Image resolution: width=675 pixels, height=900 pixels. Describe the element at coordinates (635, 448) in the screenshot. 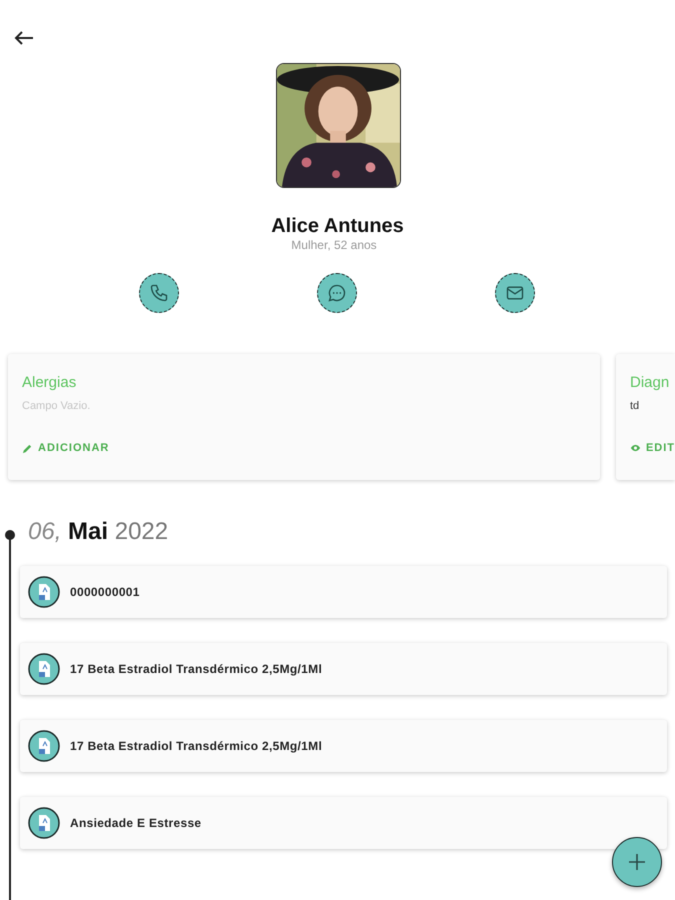

I see `eye-icon` at that location.